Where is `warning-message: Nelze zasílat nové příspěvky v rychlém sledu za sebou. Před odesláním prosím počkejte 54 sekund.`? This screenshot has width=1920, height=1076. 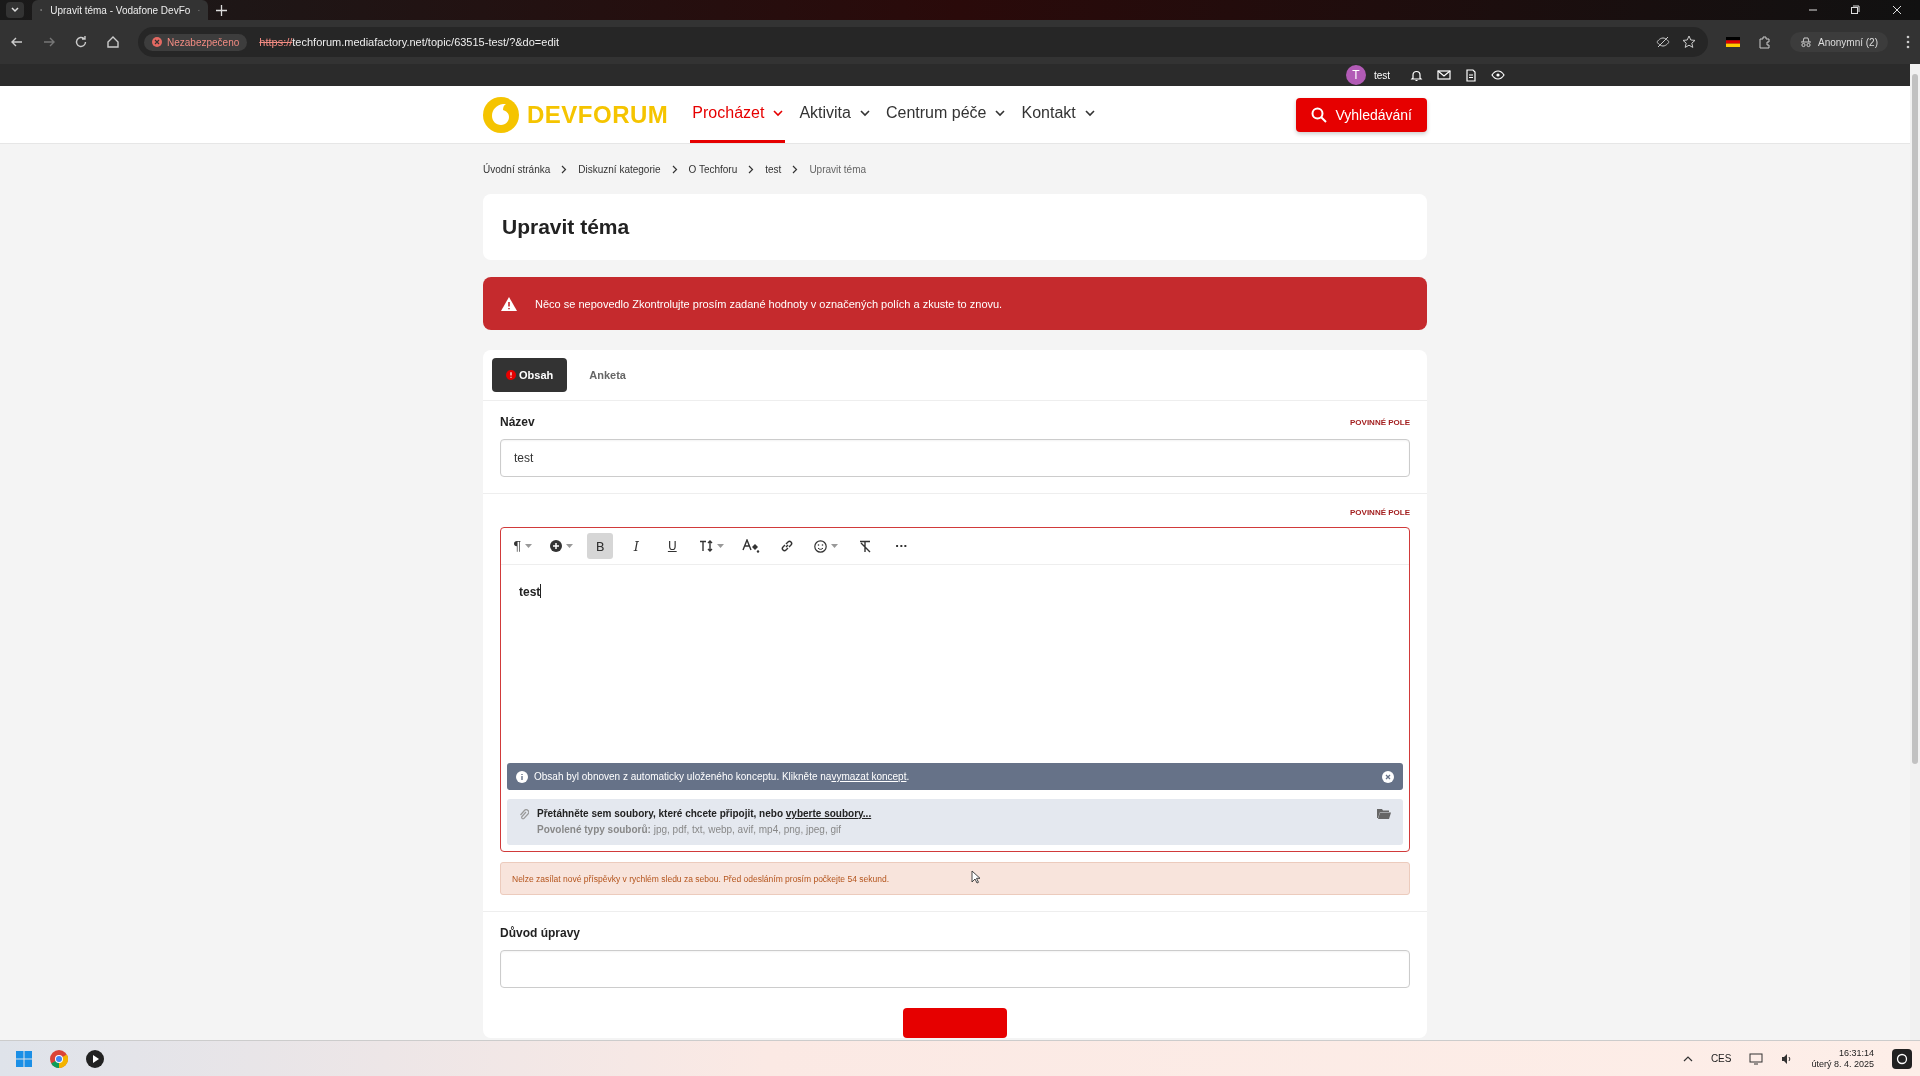 warning-message: Nelze zasílat nové příspěvky v rychlém sledu za sebou. Před odesláním prosím počkejte 54 sekund. is located at coordinates (701, 878).